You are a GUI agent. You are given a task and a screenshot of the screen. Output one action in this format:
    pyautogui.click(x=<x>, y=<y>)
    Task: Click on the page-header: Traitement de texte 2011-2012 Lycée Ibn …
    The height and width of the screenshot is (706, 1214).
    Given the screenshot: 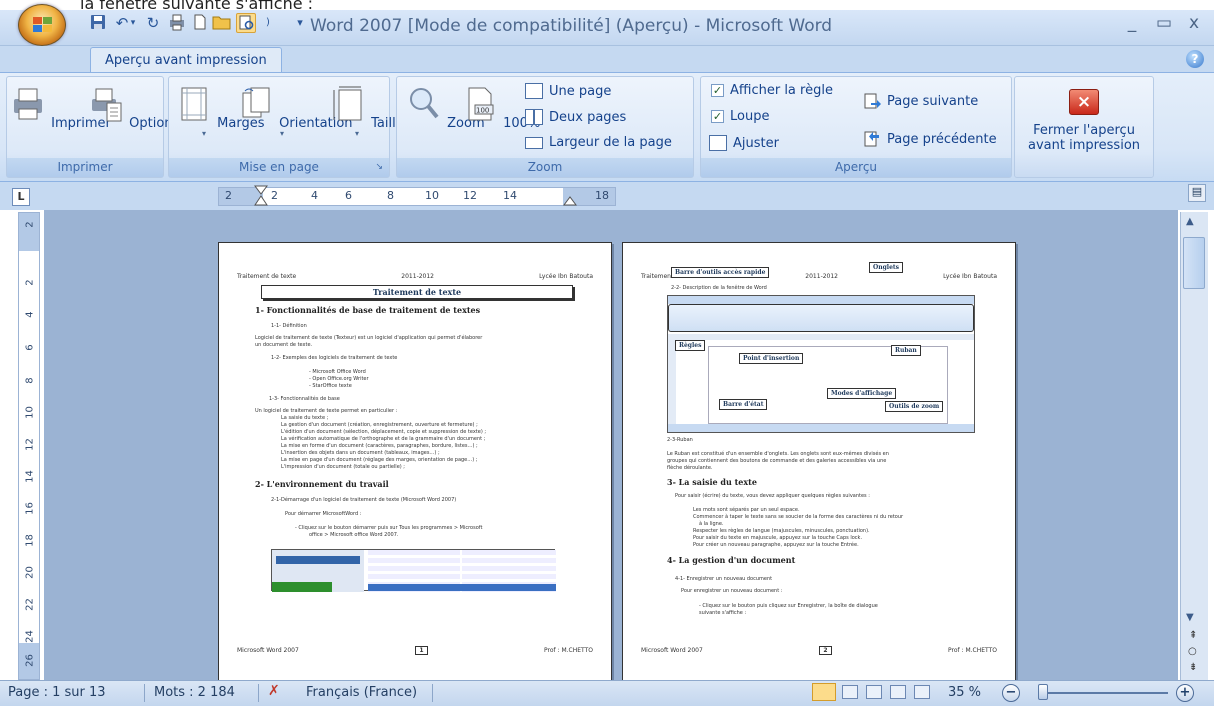 What is the action you would take?
    pyautogui.click(x=415, y=276)
    